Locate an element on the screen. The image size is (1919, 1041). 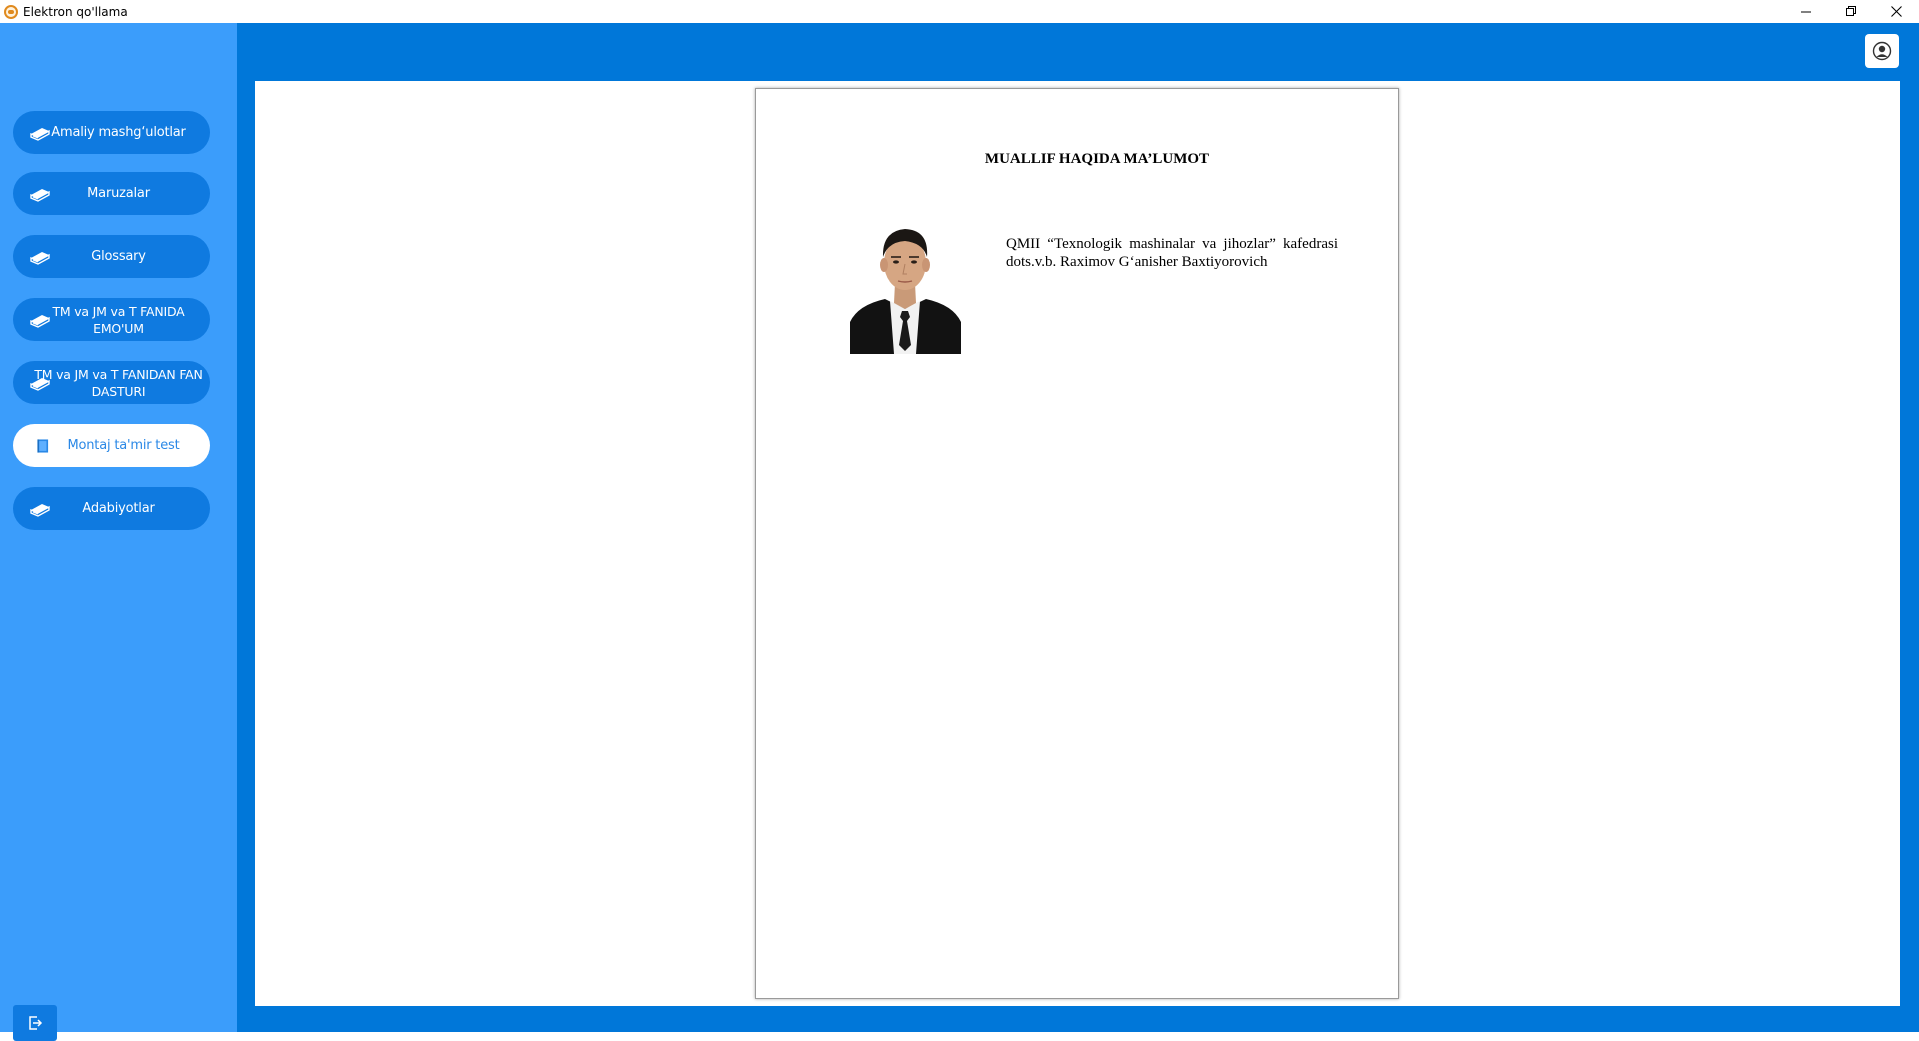
user-profile-button is located at coordinates (1882, 51).